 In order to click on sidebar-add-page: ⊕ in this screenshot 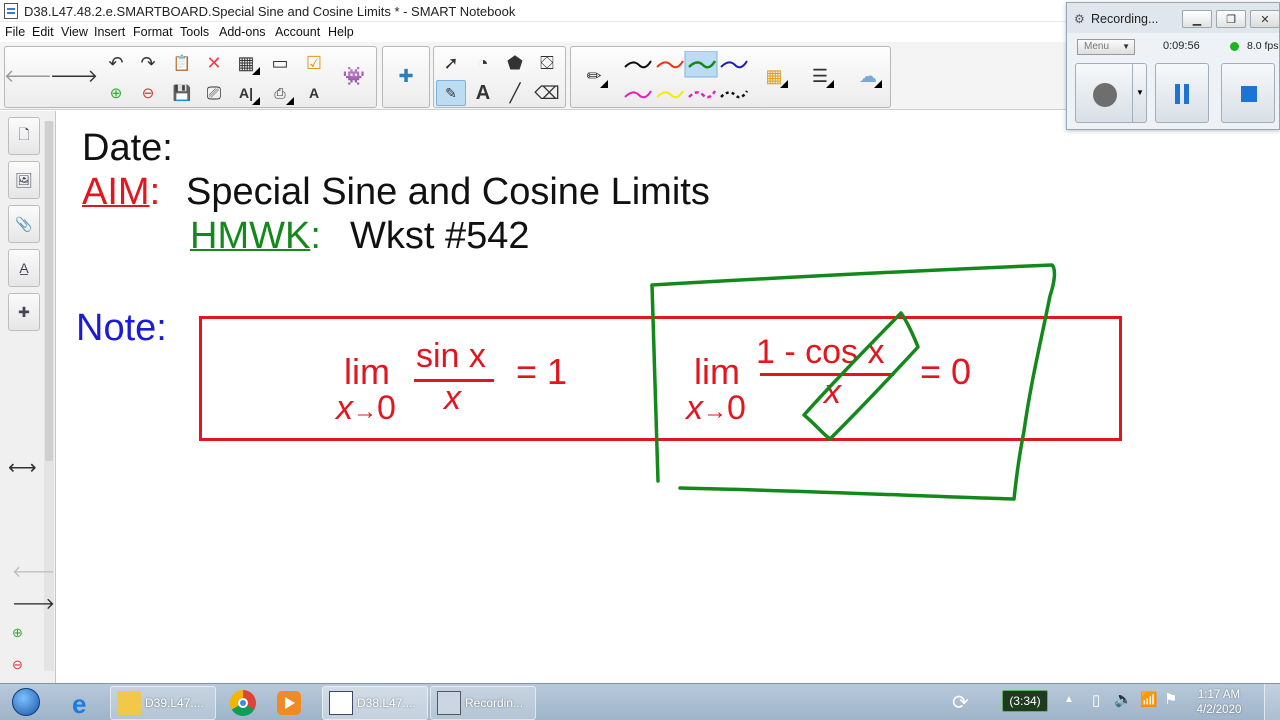, I will do `click(17, 633)`.